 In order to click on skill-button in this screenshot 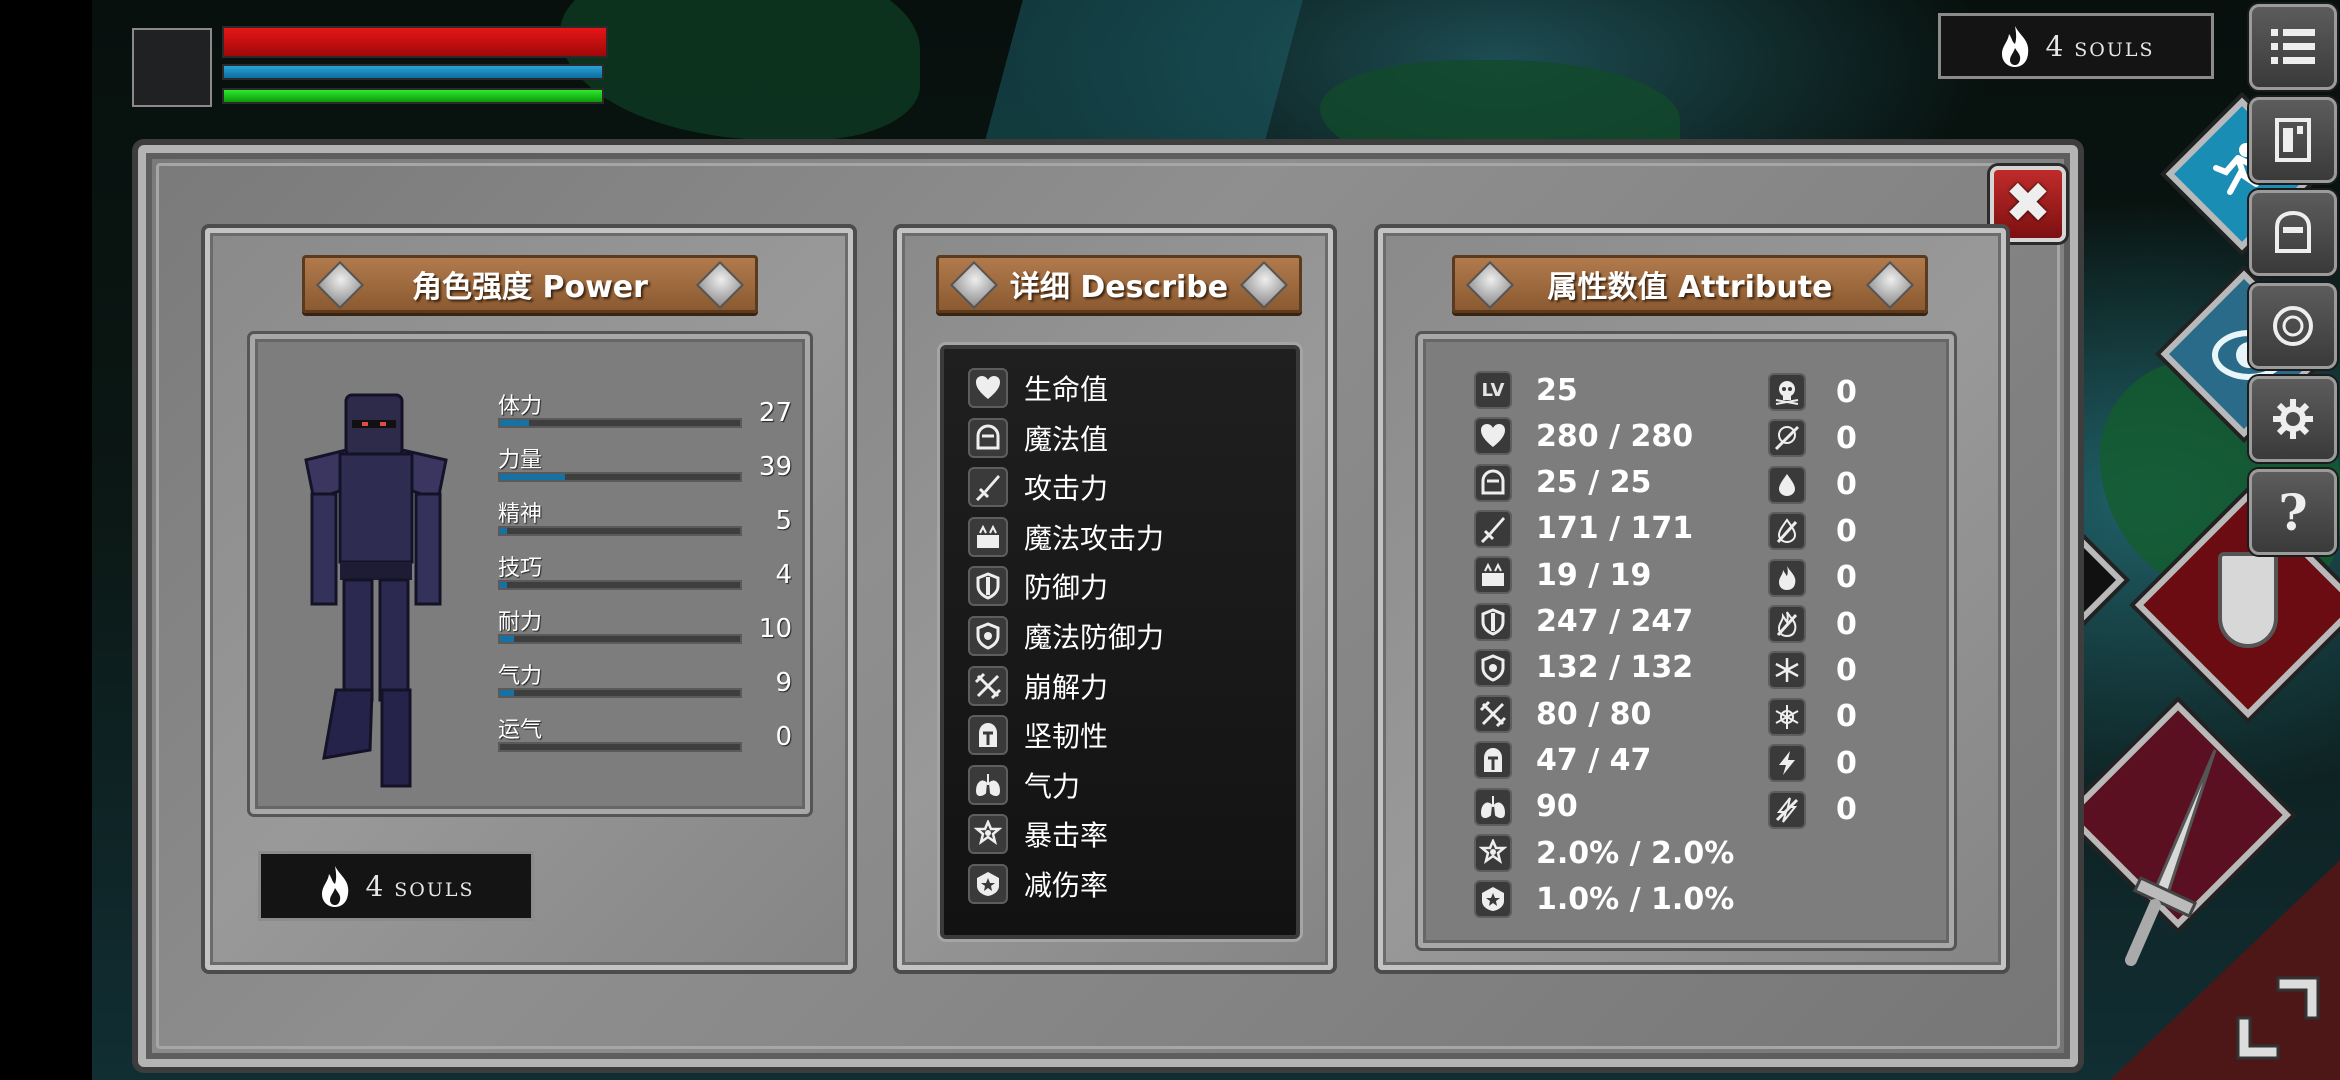, I will do `click(2293, 326)`.